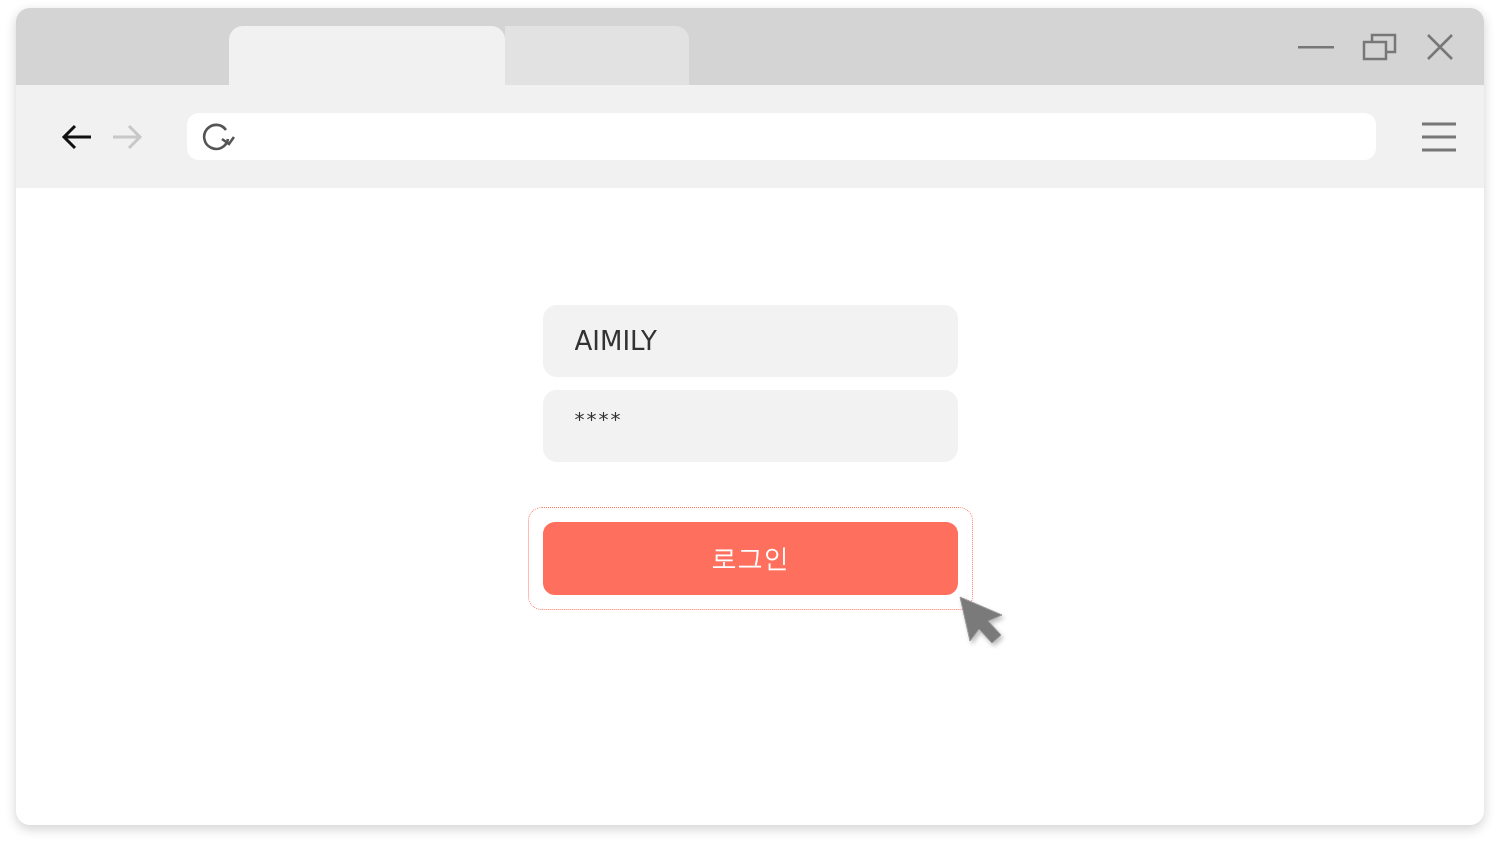 Image resolution: width=1500 pixels, height=854 pixels. What do you see at coordinates (1380, 46) in the screenshot?
I see `maximize-button` at bounding box center [1380, 46].